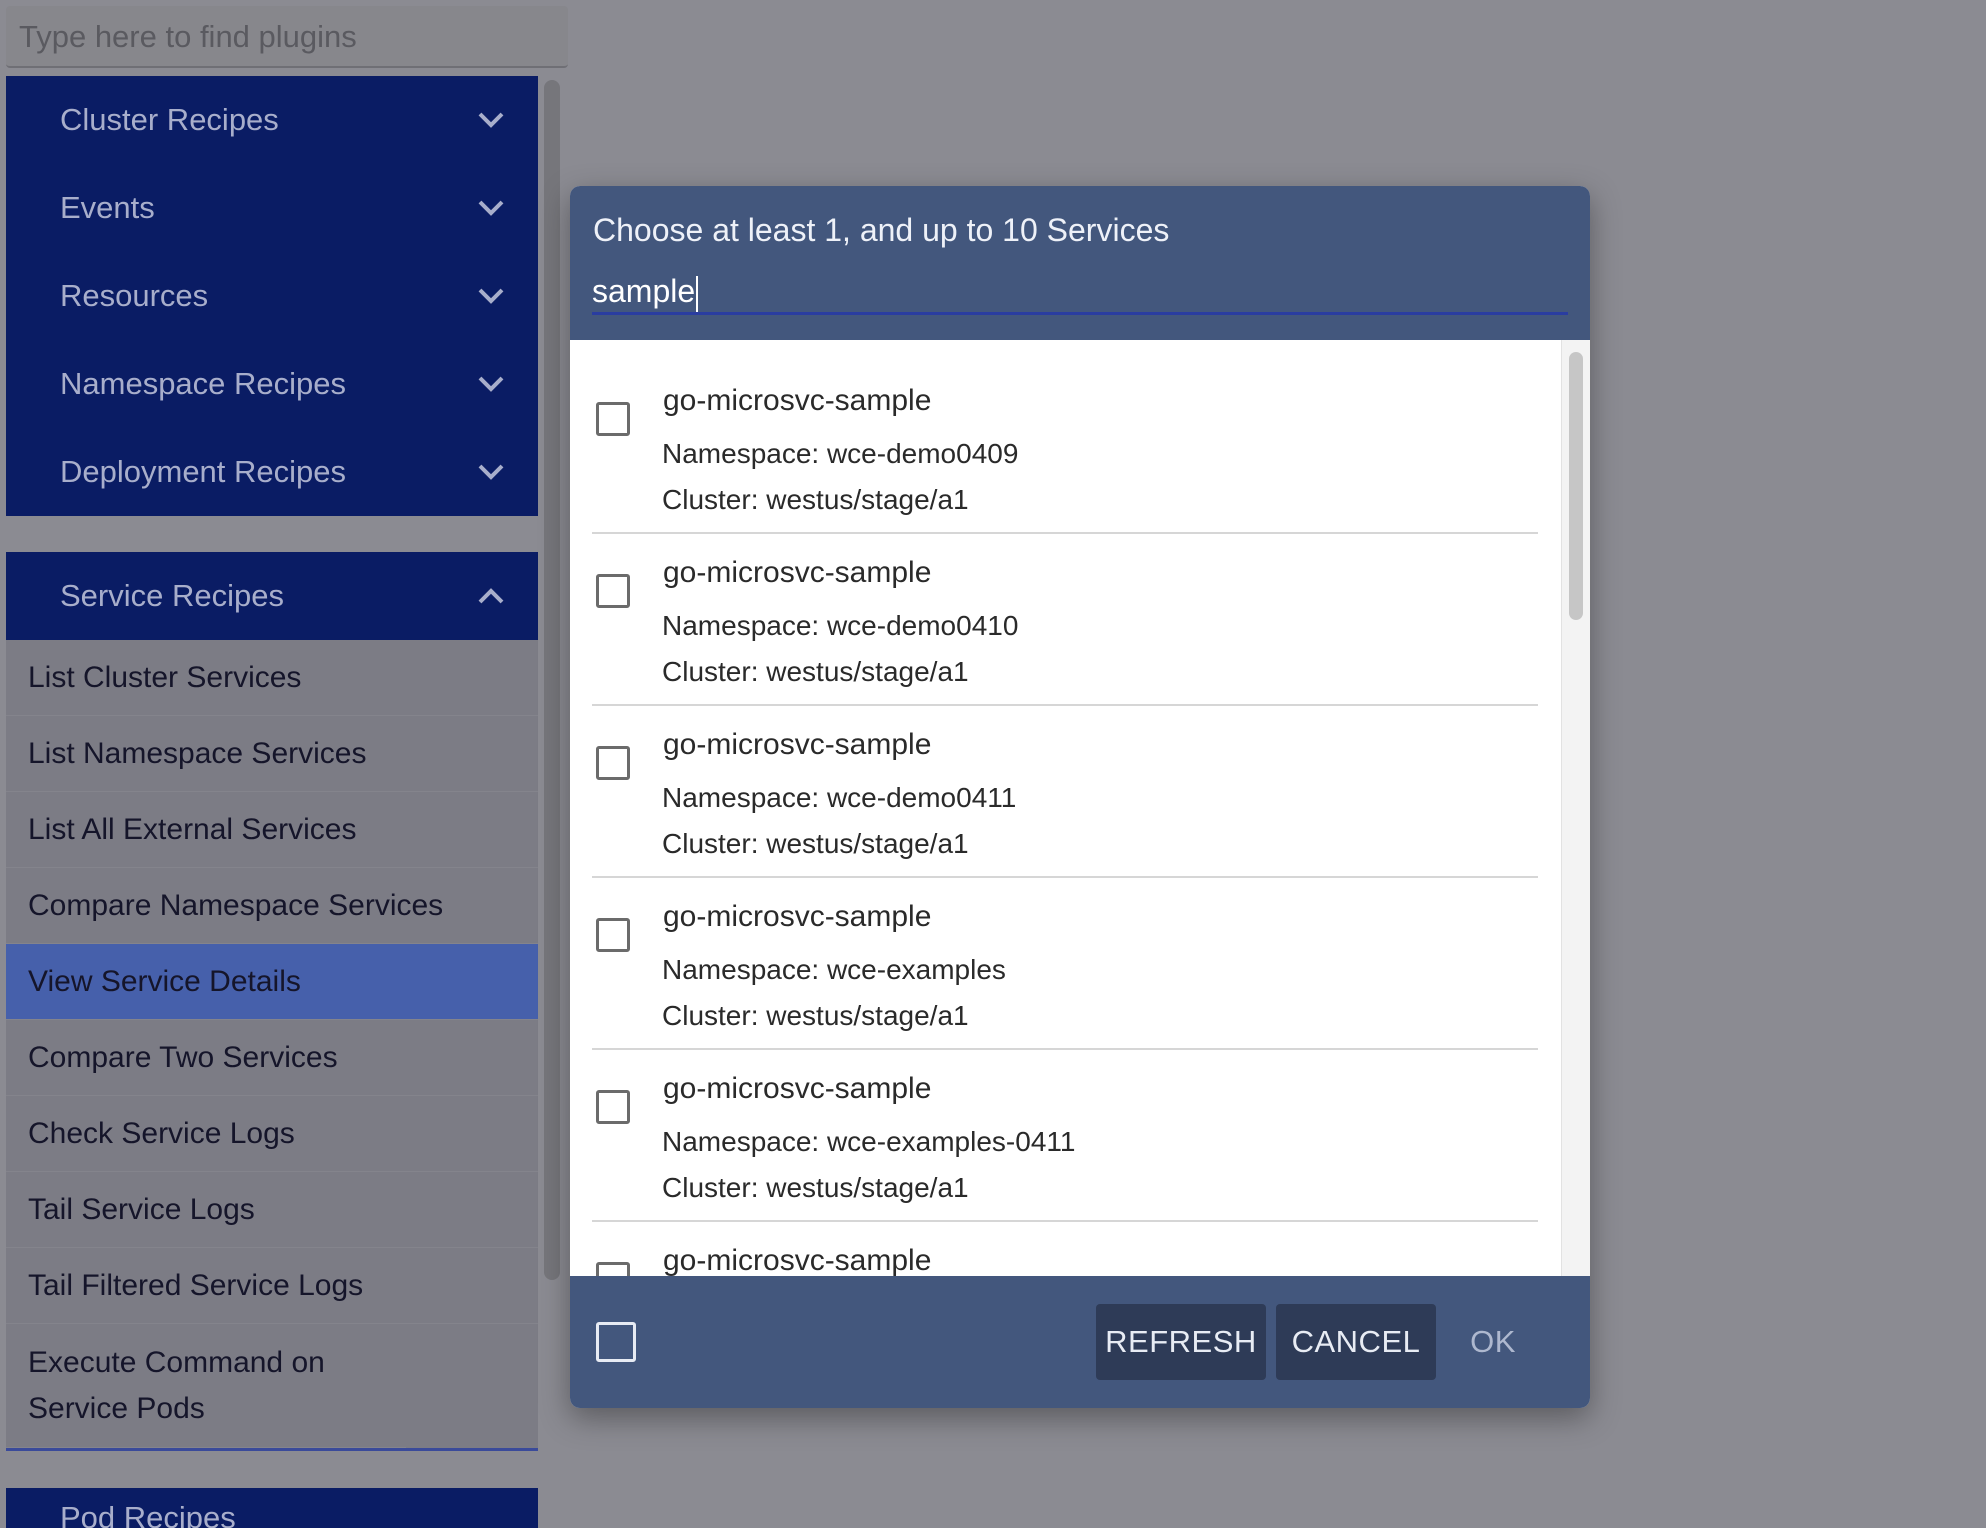 This screenshot has height=1528, width=1986. I want to click on list-item: go-microsvc-sample, so click(1065, 1249).